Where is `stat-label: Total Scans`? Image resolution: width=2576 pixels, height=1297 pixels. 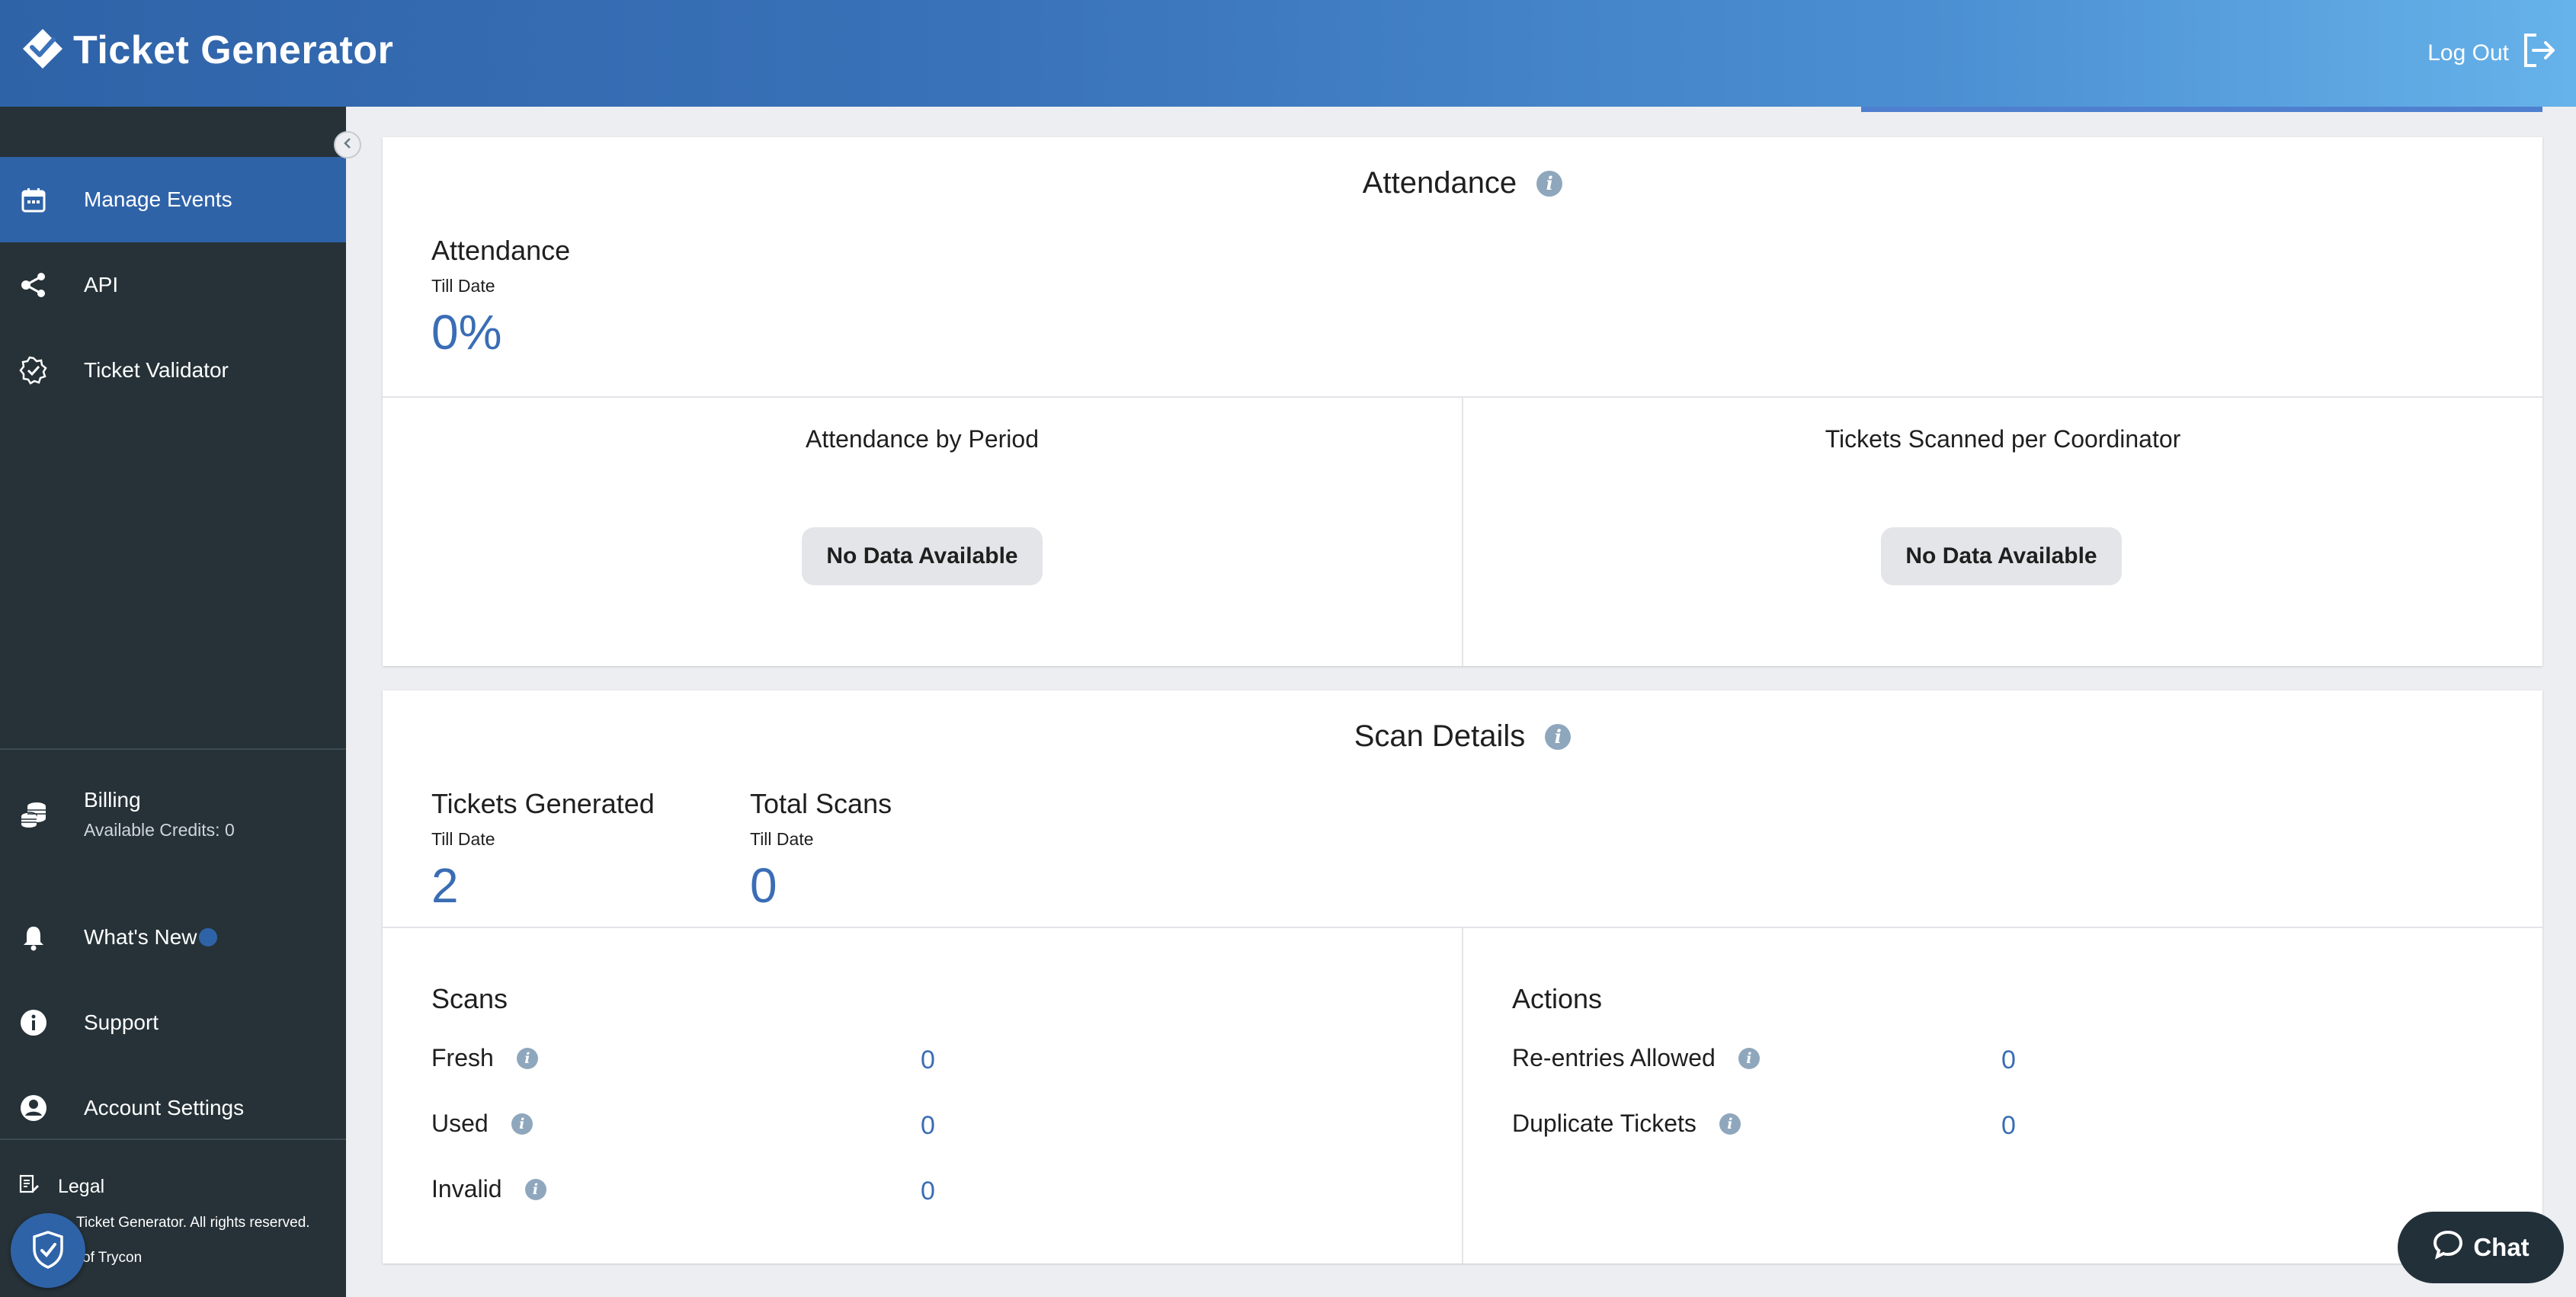
stat-label: Total Scans is located at coordinates (821, 803).